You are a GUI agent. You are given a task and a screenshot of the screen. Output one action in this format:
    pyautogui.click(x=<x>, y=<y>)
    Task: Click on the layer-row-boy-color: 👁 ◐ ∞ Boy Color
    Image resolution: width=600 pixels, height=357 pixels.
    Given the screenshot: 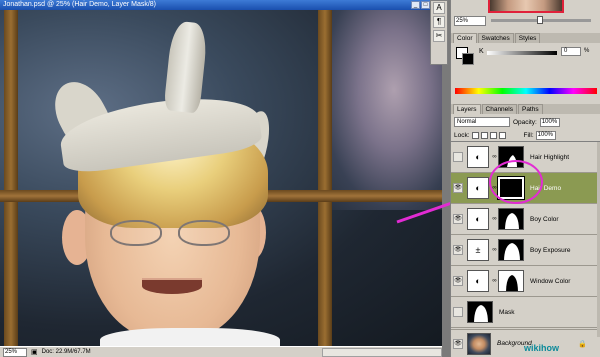 What is the action you would take?
    pyautogui.click(x=524, y=219)
    